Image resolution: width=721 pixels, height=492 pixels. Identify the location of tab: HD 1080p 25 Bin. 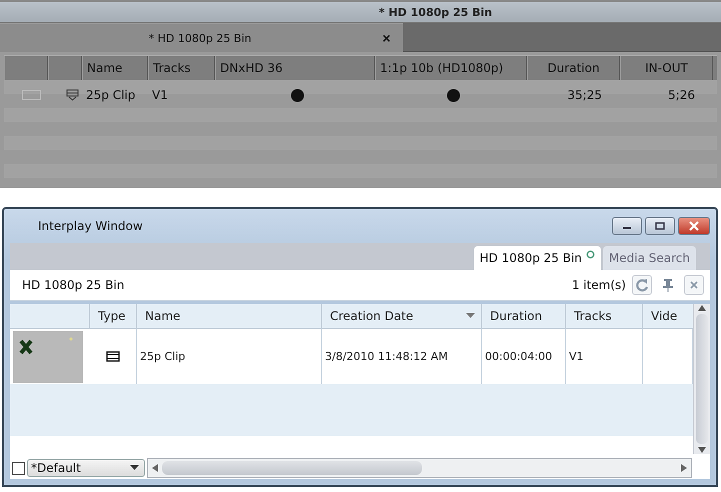
(537, 258).